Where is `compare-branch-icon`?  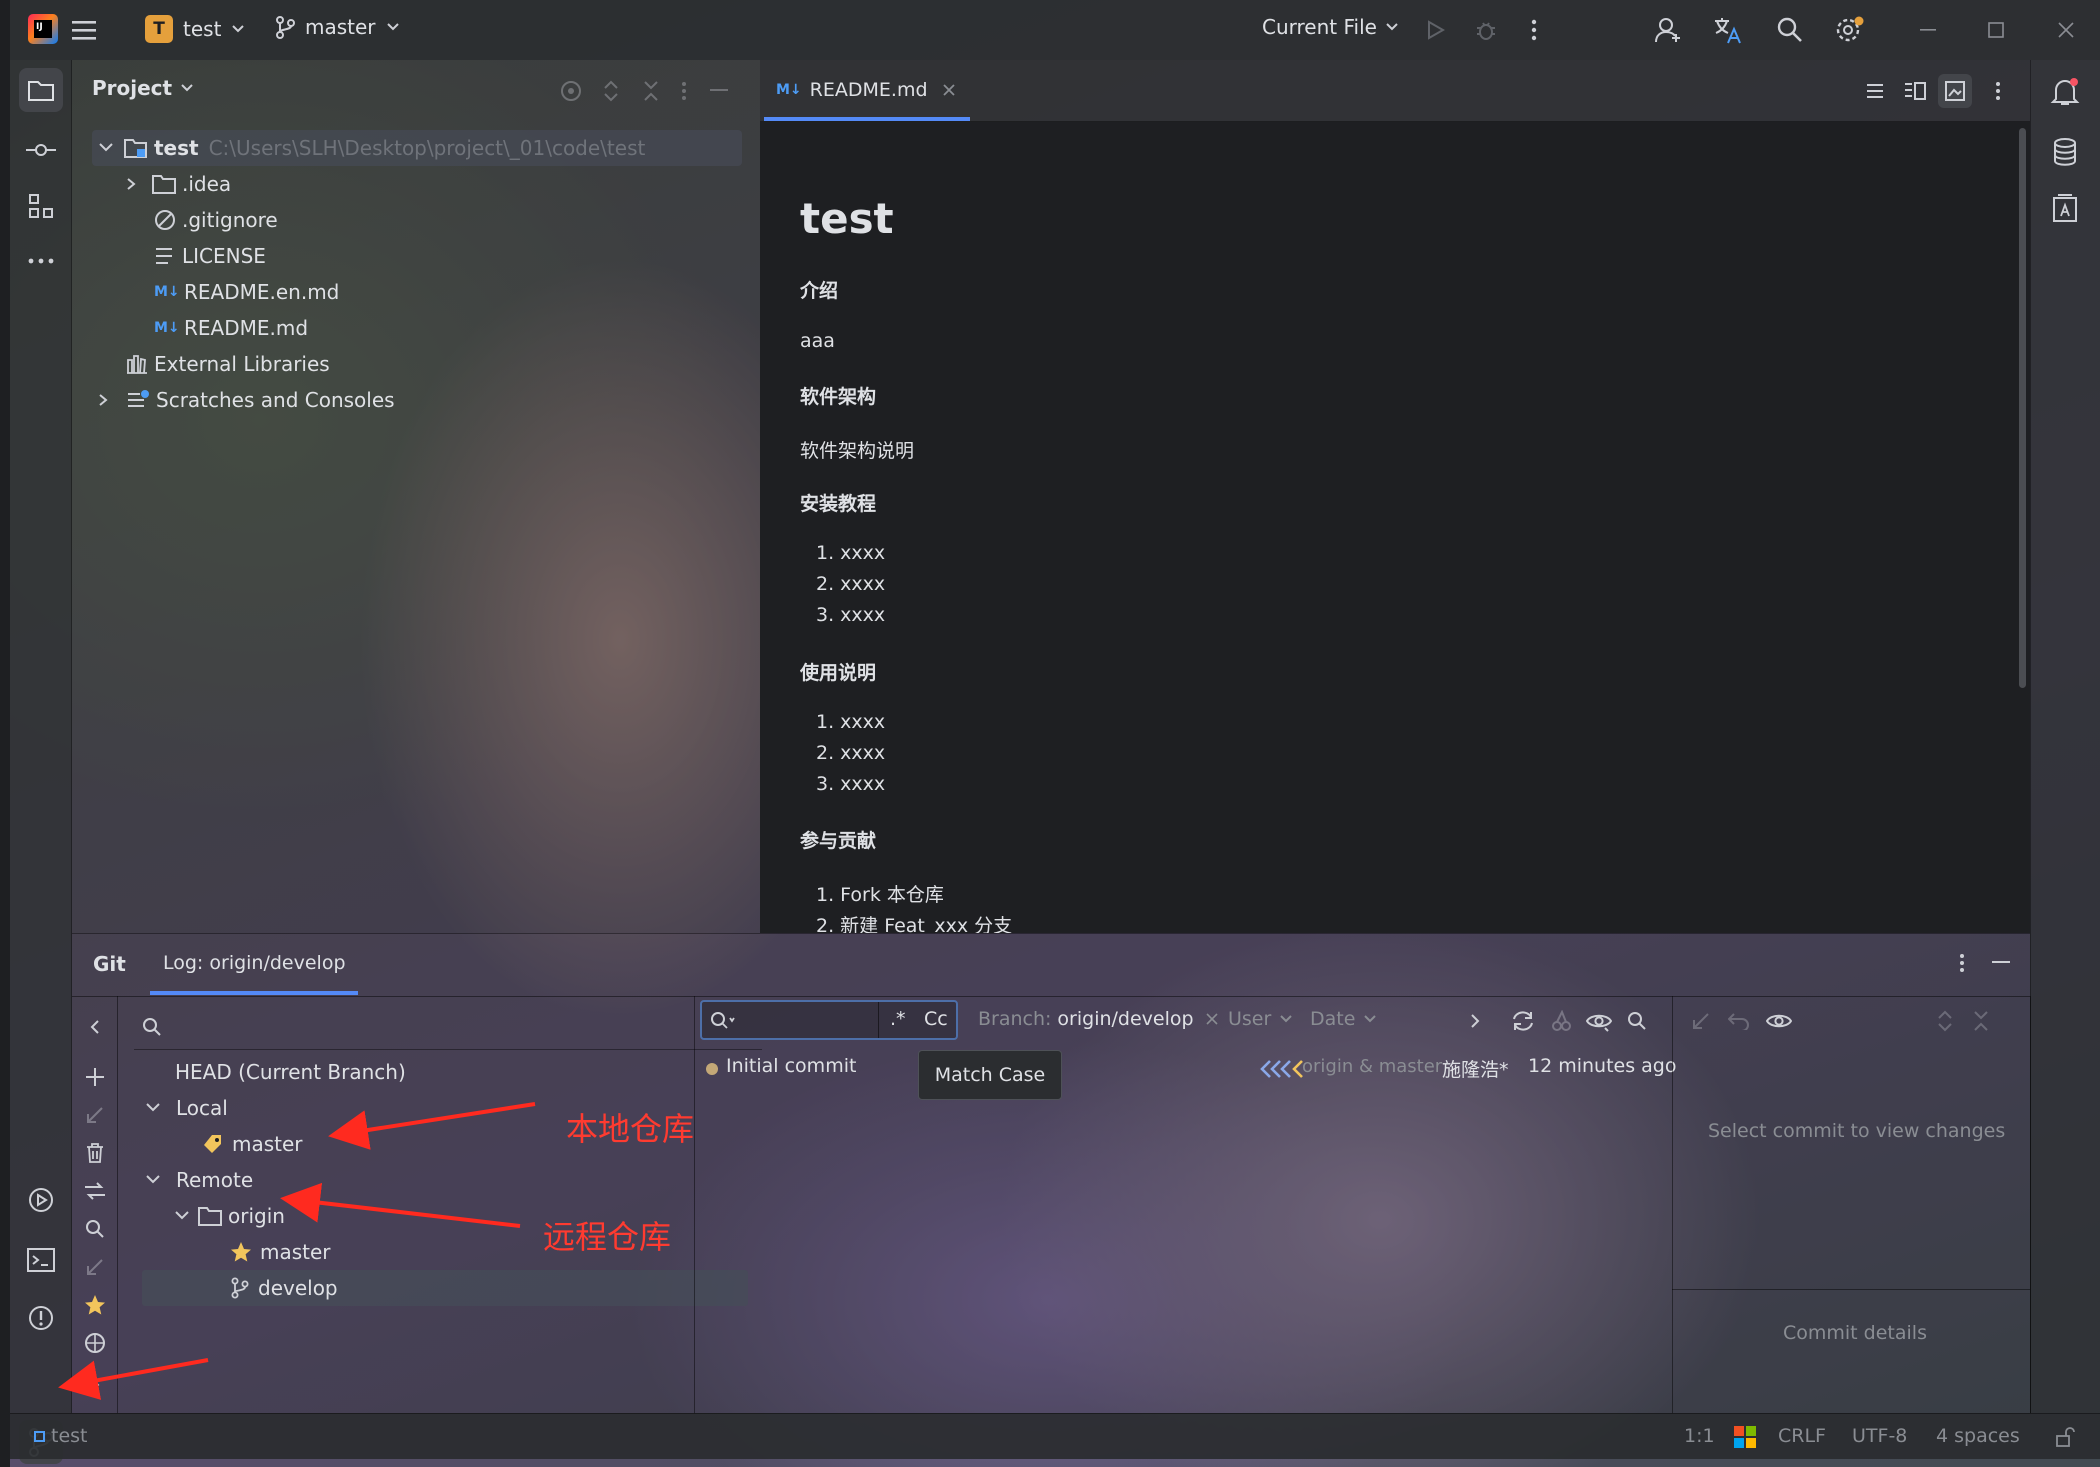 compare-branch-icon is located at coordinates (95, 1191).